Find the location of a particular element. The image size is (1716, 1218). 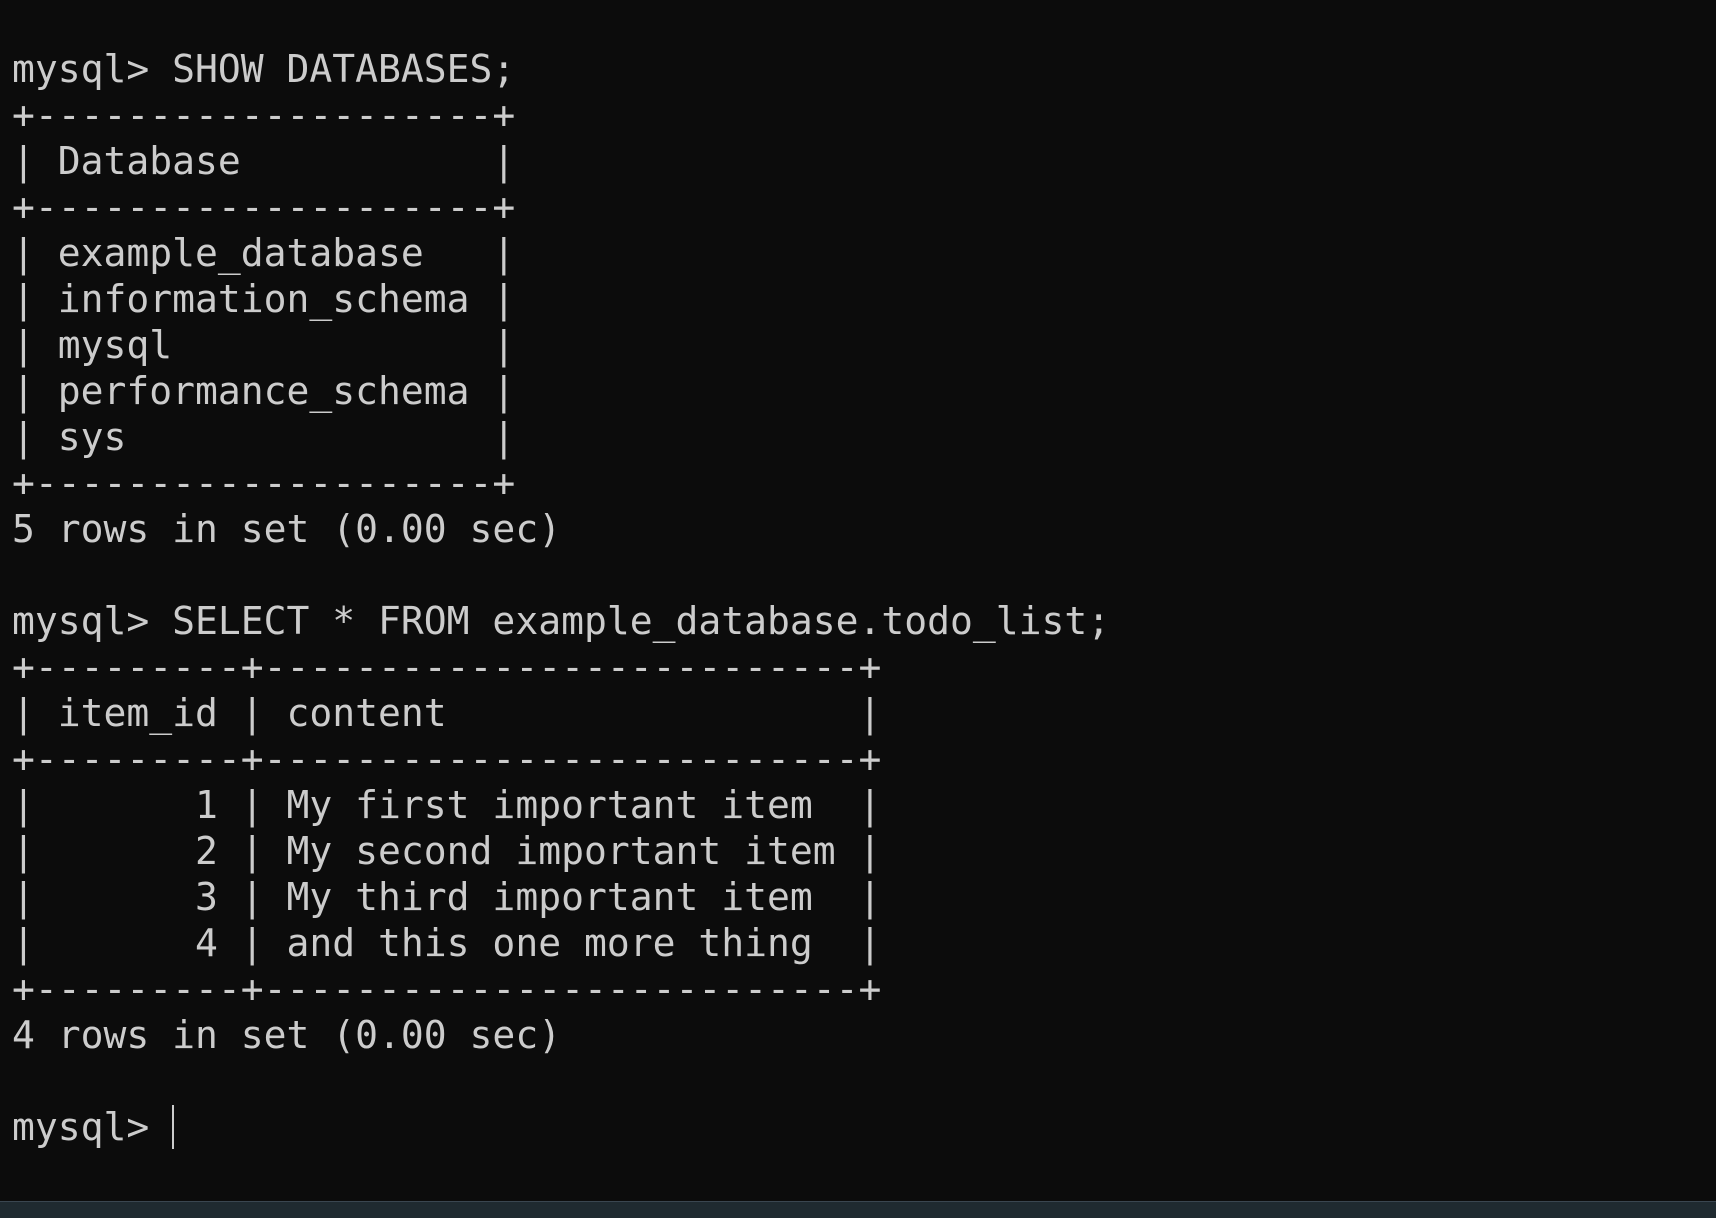

command-line: mysql> SHOW DATABASES; is located at coordinates (264, 69).